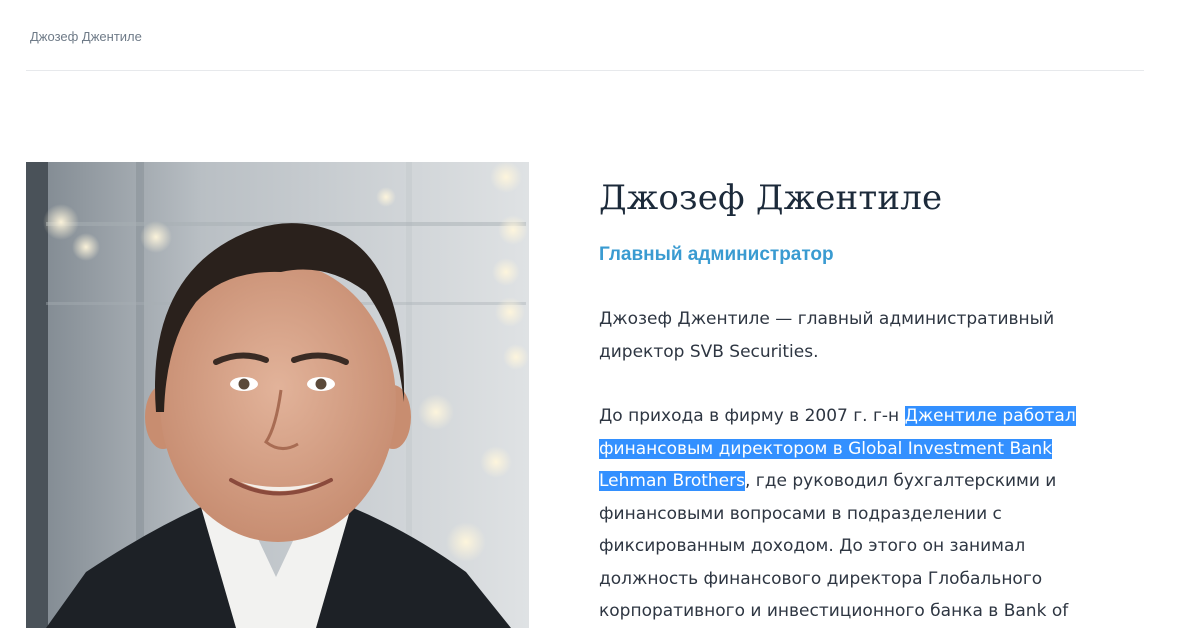 This screenshot has height=628, width=1200. I want to click on profile-role: Главный администратор, so click(716, 254).